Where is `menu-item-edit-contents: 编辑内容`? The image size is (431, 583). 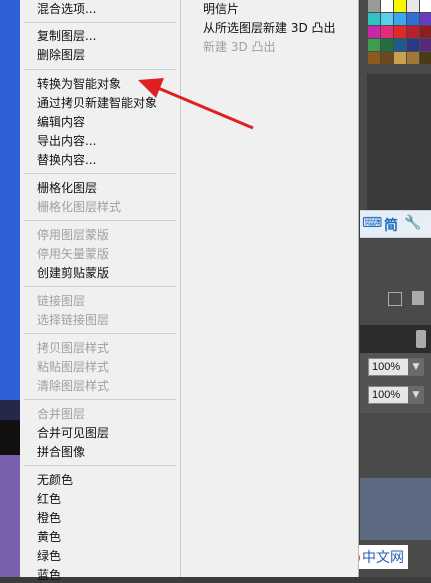 menu-item-edit-contents: 编辑内容 is located at coordinates (61, 122).